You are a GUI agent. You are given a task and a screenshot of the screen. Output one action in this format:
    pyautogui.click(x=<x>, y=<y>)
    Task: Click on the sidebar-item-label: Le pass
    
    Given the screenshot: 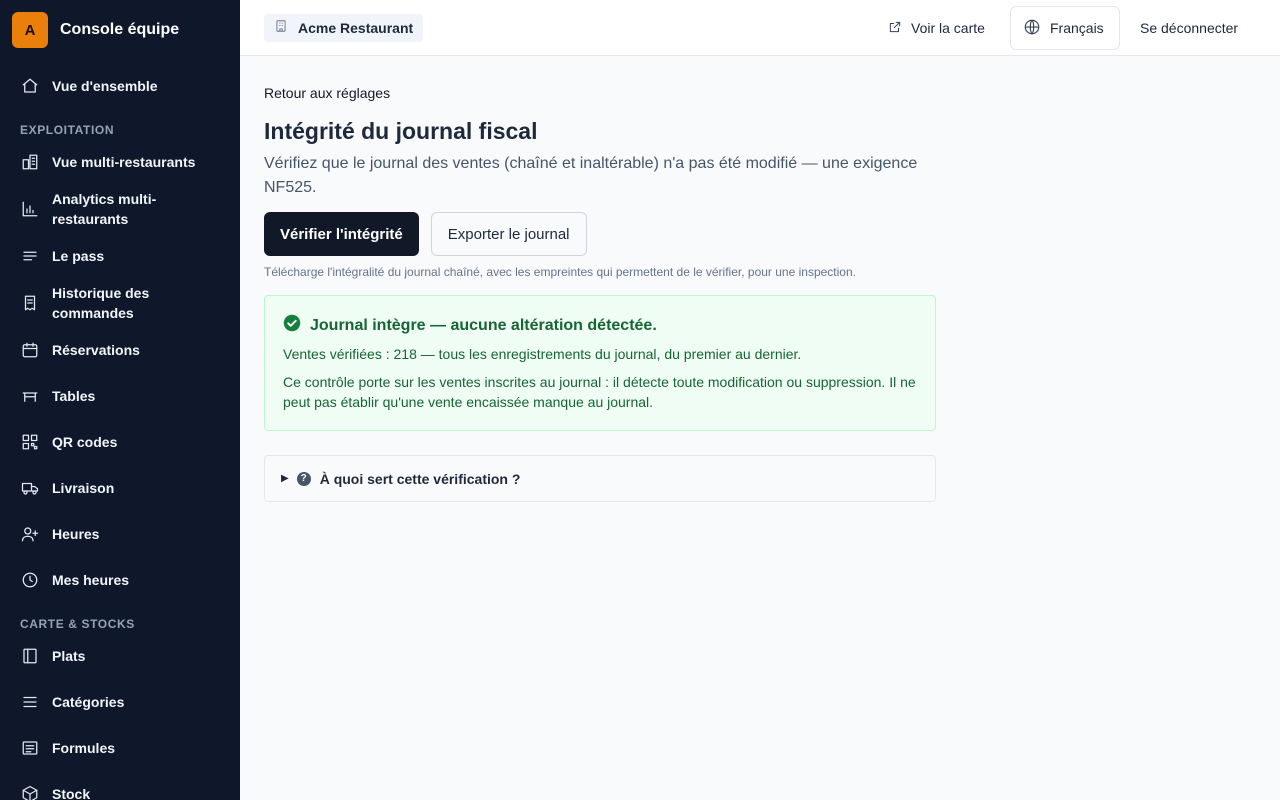 What is the action you would take?
    pyautogui.click(x=78, y=256)
    